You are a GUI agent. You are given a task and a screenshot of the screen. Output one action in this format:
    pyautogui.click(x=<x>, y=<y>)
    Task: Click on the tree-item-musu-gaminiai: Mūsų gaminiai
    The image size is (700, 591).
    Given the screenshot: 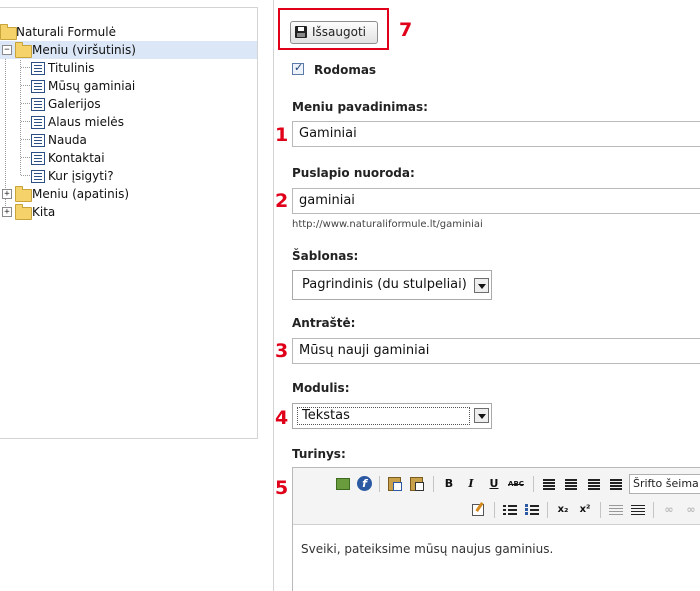 What is the action you would take?
    pyautogui.click(x=128, y=86)
    